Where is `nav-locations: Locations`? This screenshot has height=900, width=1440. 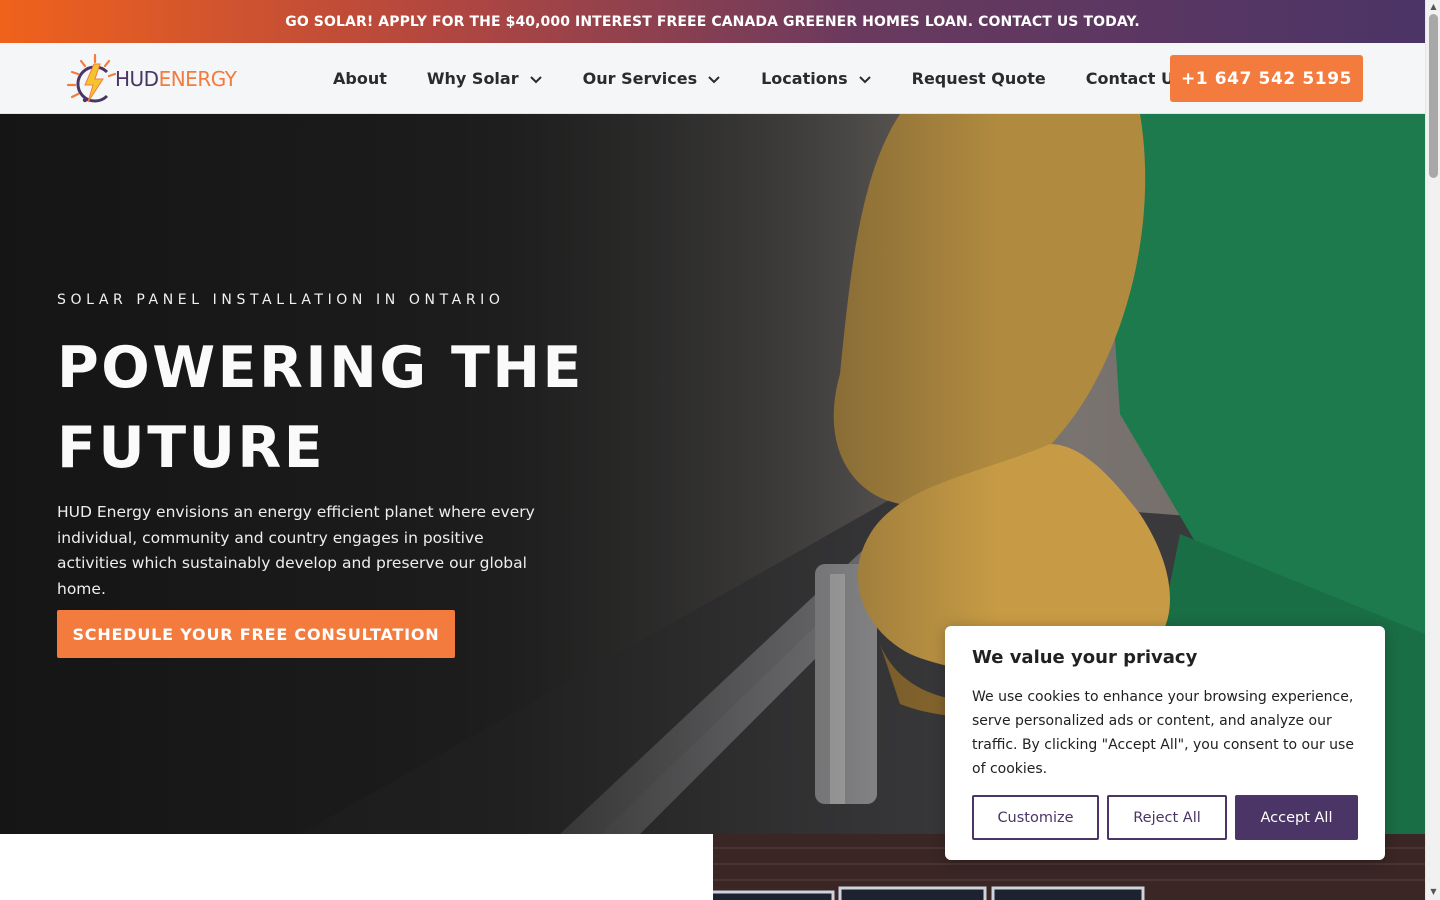
nav-locations: Locations is located at coordinates (816, 78).